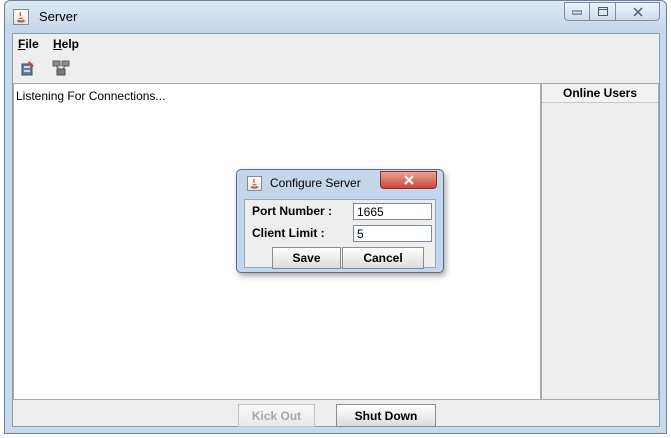 The width and height of the screenshot is (671, 438). I want to click on save-button: Save, so click(306, 258).